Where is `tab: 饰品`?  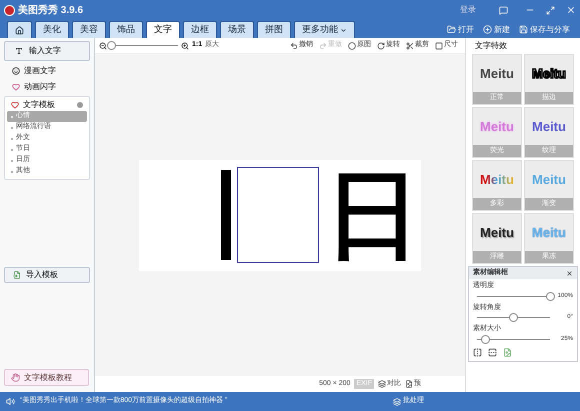 tab: 饰品 is located at coordinates (126, 29).